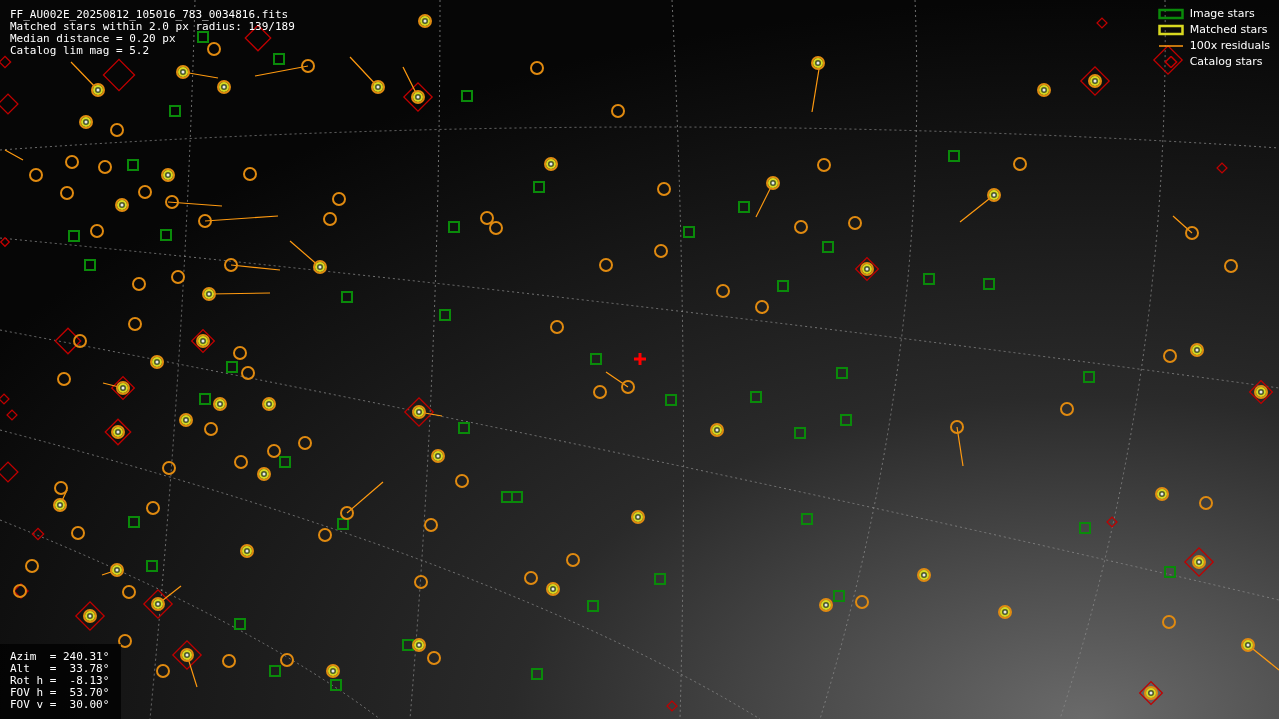 The width and height of the screenshot is (1279, 719). I want to click on pointing-text: Alt = 33.78°, so click(60, 669).